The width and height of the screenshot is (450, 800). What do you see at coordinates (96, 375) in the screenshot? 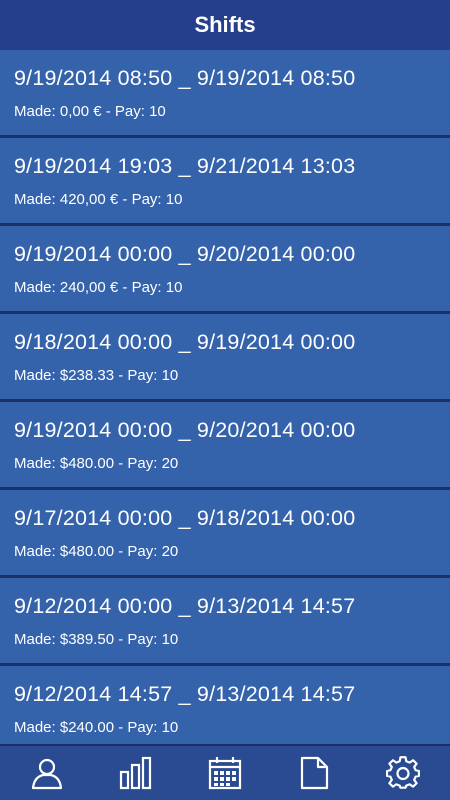
I see `shift-earnings: Made: $238.33 - Pay: 10` at bounding box center [96, 375].